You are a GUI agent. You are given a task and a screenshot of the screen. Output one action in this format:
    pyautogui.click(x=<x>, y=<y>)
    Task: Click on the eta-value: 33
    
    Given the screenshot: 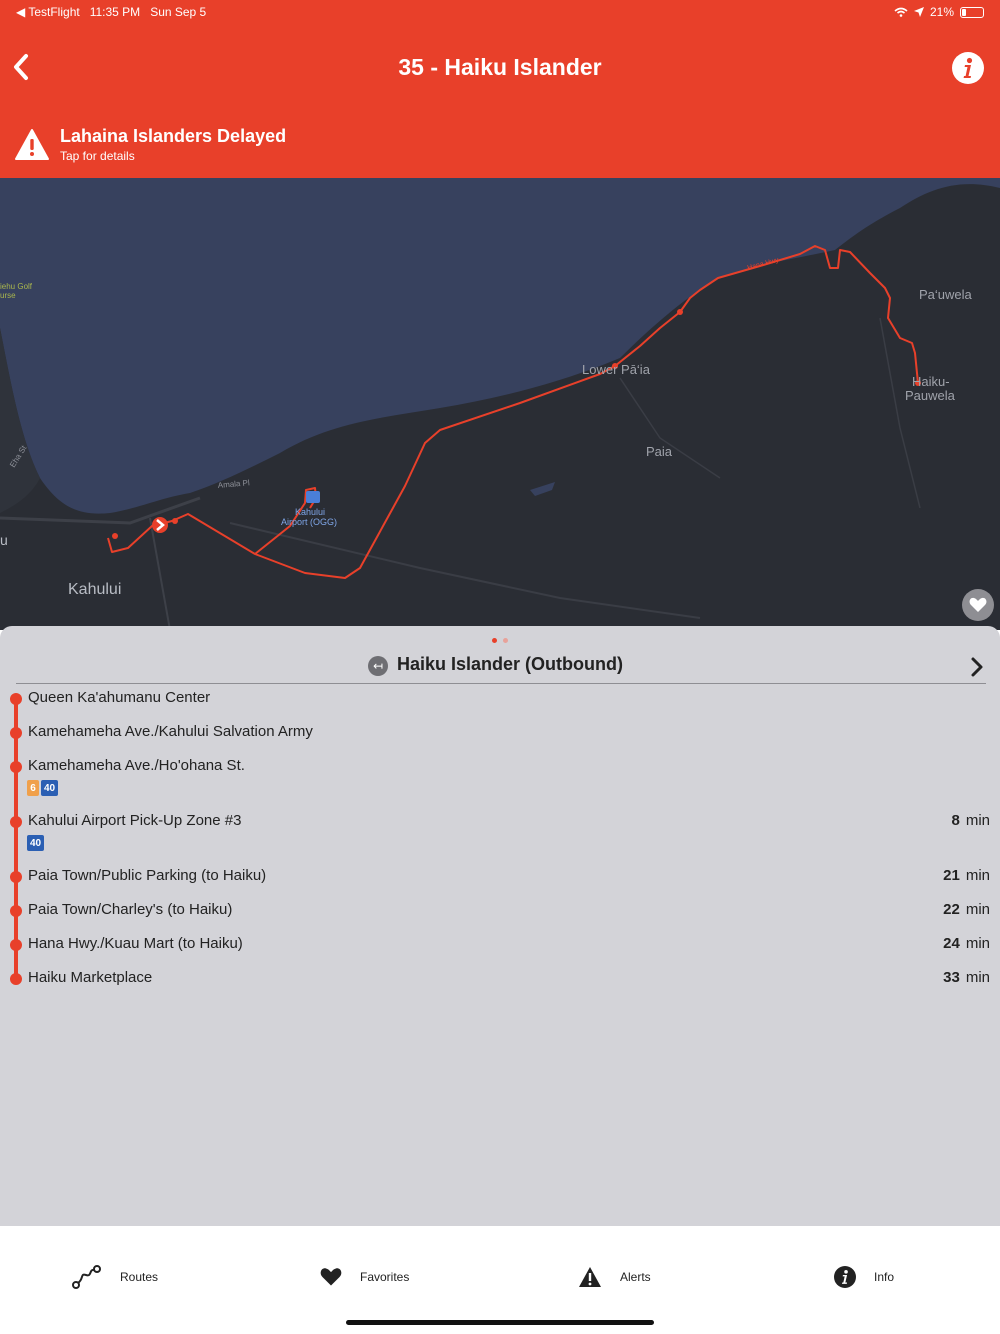 What is the action you would take?
    pyautogui.click(x=951, y=977)
    